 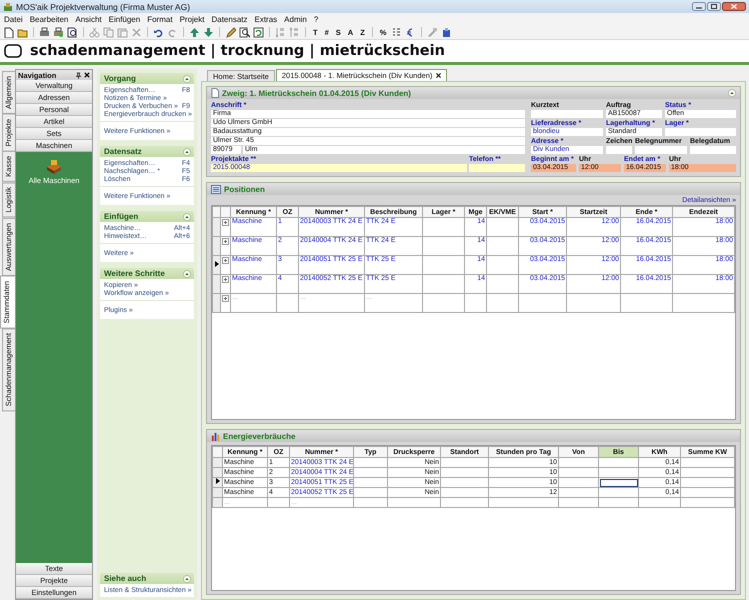 What do you see at coordinates (13, 51) in the screenshot?
I see `logo-icon` at bounding box center [13, 51].